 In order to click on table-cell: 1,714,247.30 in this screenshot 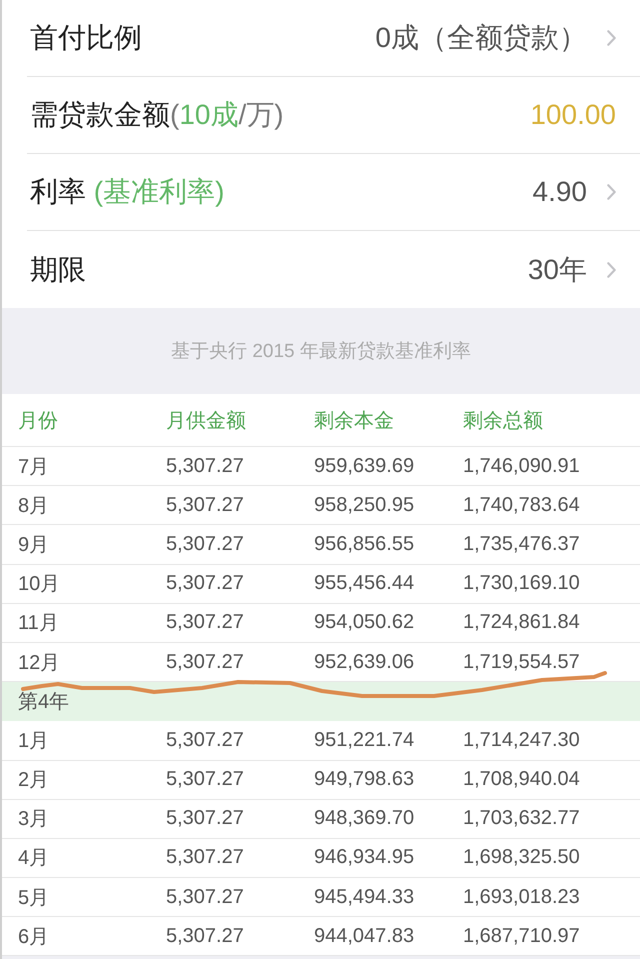, I will do `click(521, 740)`.